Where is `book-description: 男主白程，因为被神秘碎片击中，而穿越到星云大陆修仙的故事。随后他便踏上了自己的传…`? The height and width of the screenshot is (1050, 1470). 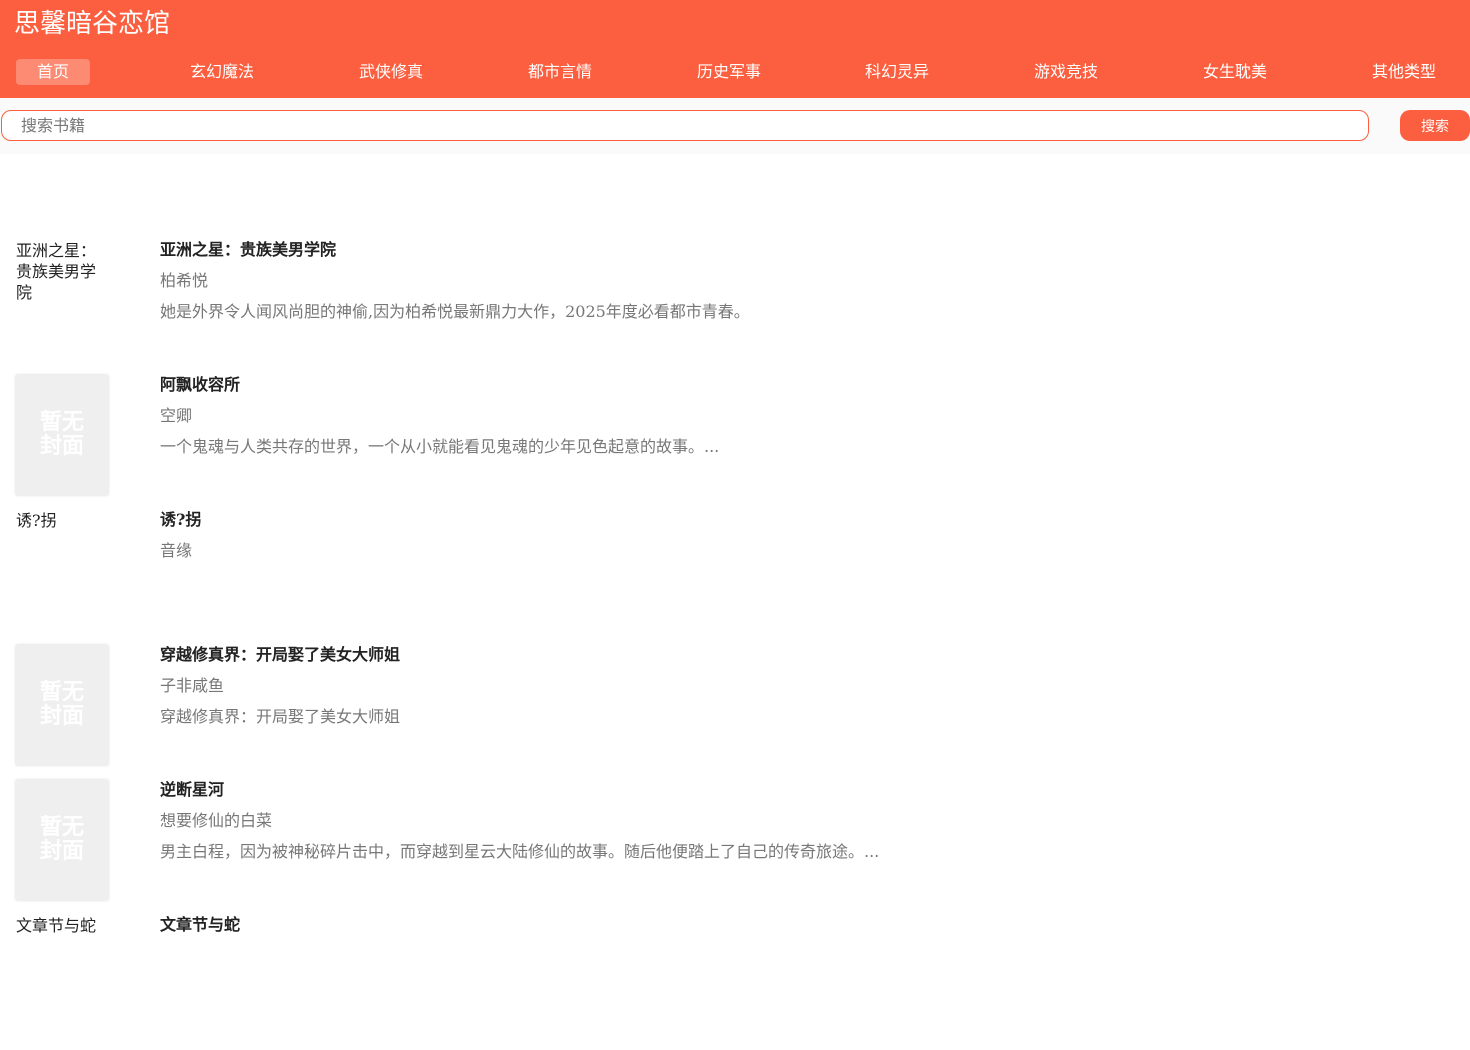
book-description: 男主白程，因为被神秘碎片击中，而穿越到星云大陆修仙的故事。随后他便踏上了自己的传… is located at coordinates (520, 851).